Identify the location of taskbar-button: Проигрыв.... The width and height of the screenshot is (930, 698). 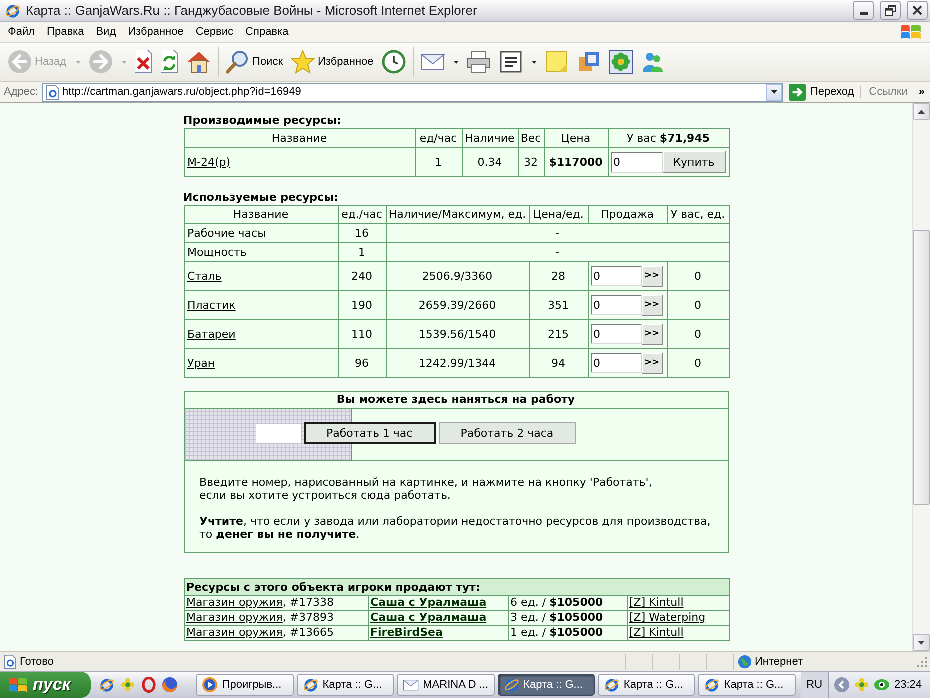
(245, 685).